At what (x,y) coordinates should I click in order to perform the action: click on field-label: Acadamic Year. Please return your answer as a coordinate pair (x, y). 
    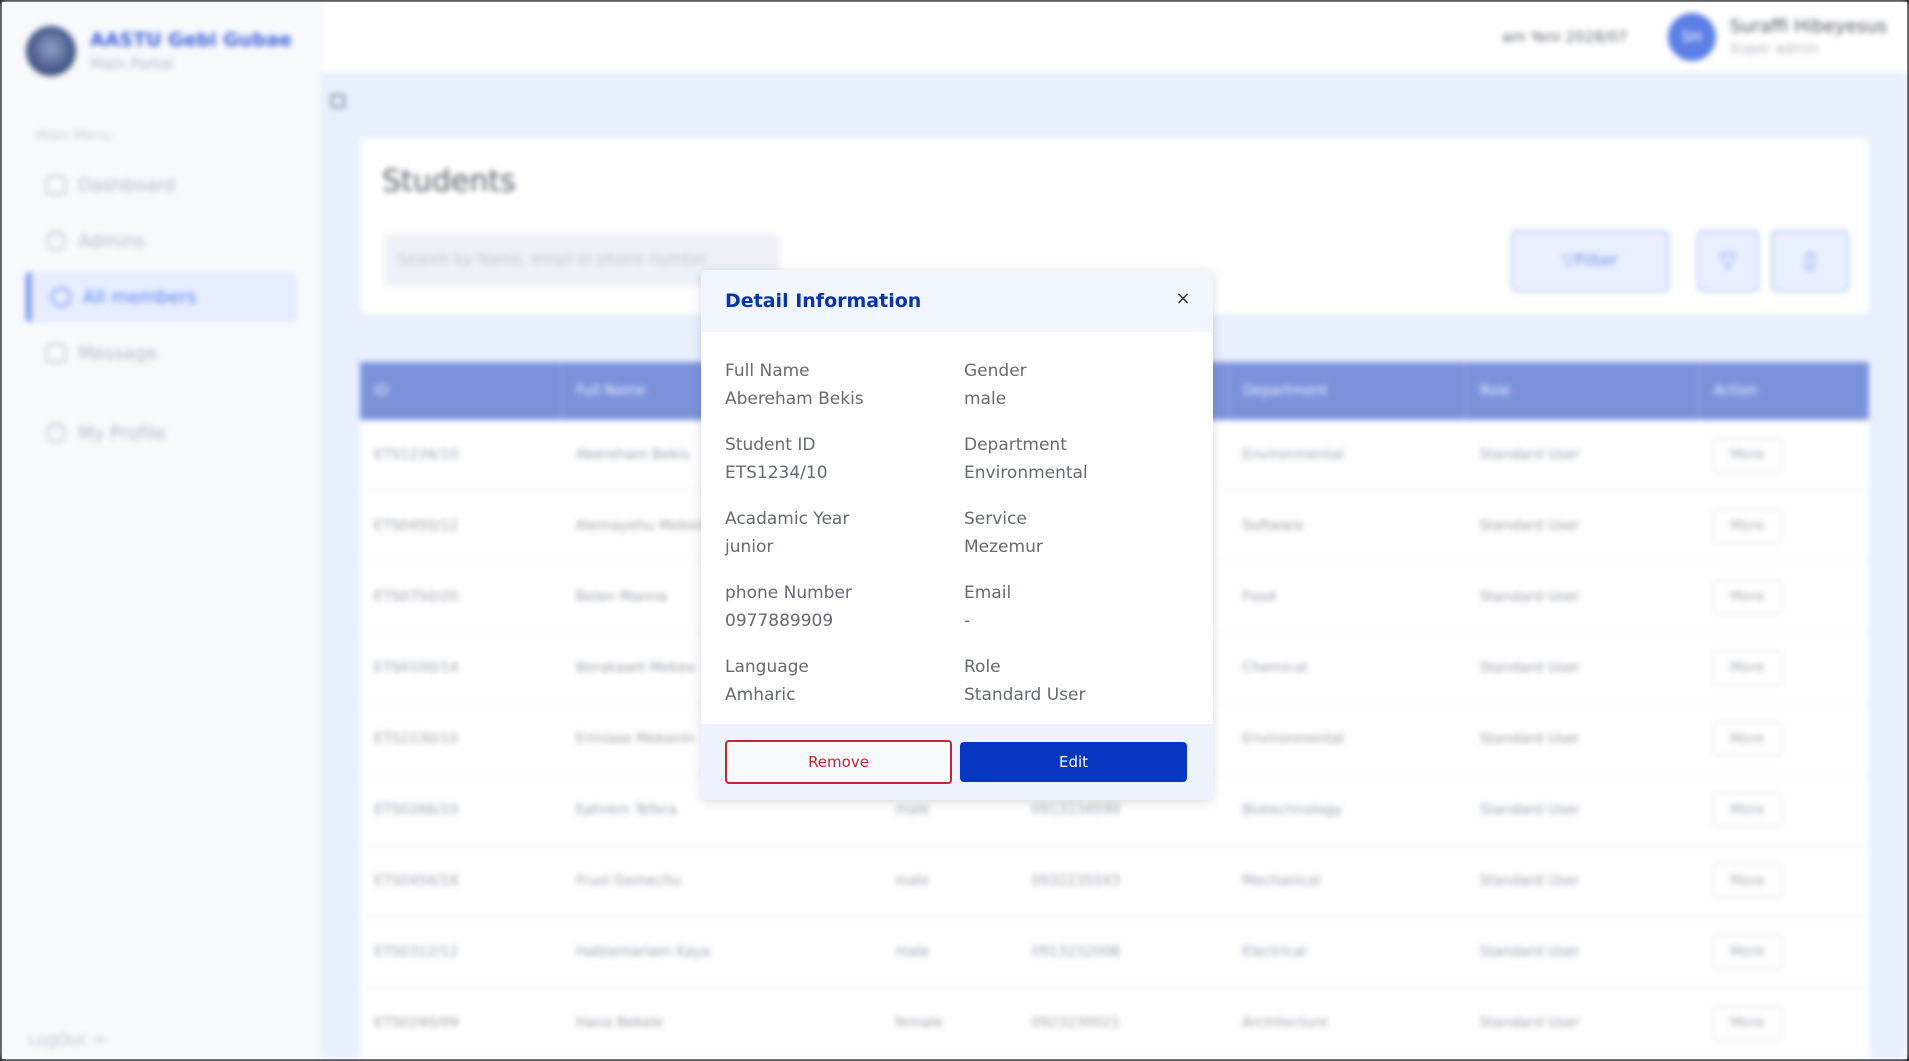
    Looking at the image, I should click on (787, 519).